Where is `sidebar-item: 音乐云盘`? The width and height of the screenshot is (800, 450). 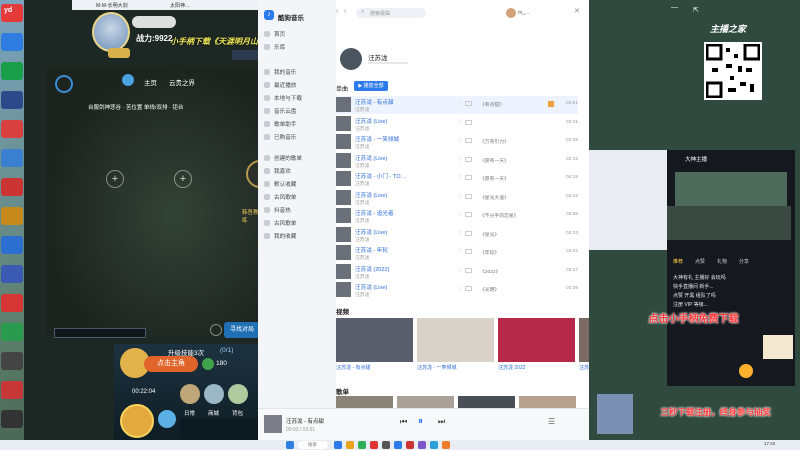 sidebar-item: 音乐云盘 is located at coordinates (299, 112).